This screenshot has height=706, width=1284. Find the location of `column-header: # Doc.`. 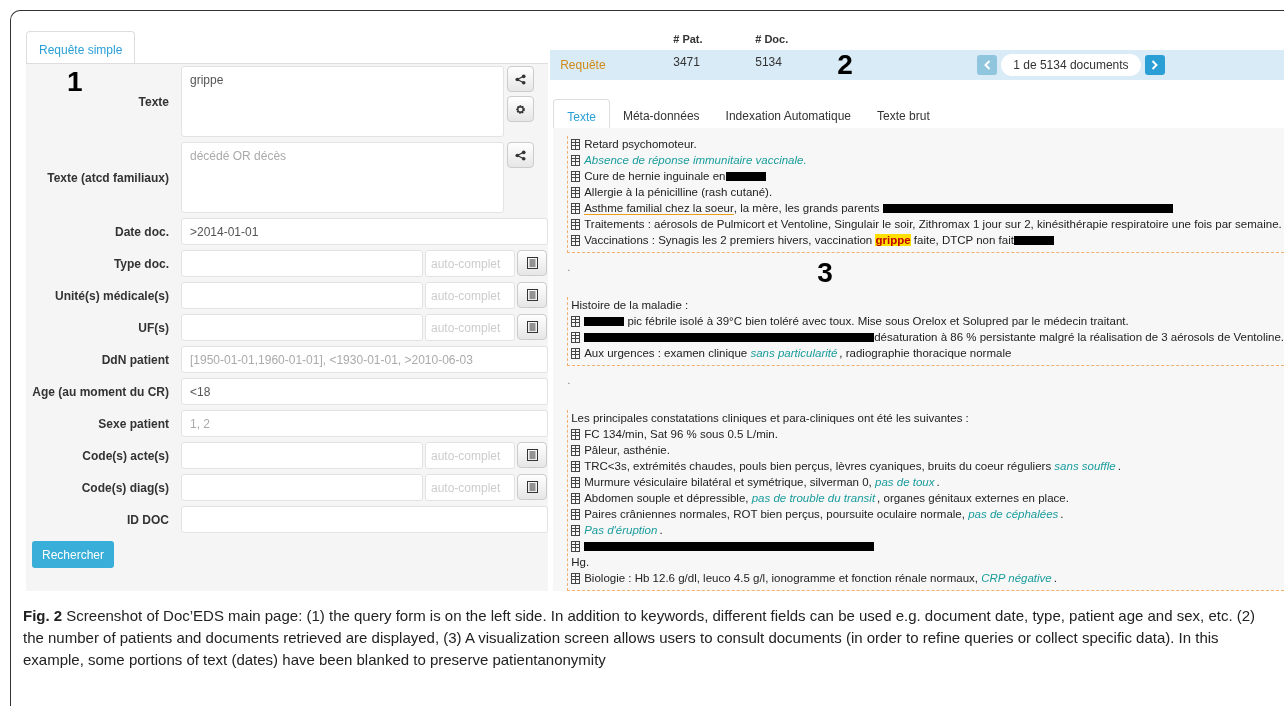

column-header: # Doc. is located at coordinates (772, 40).